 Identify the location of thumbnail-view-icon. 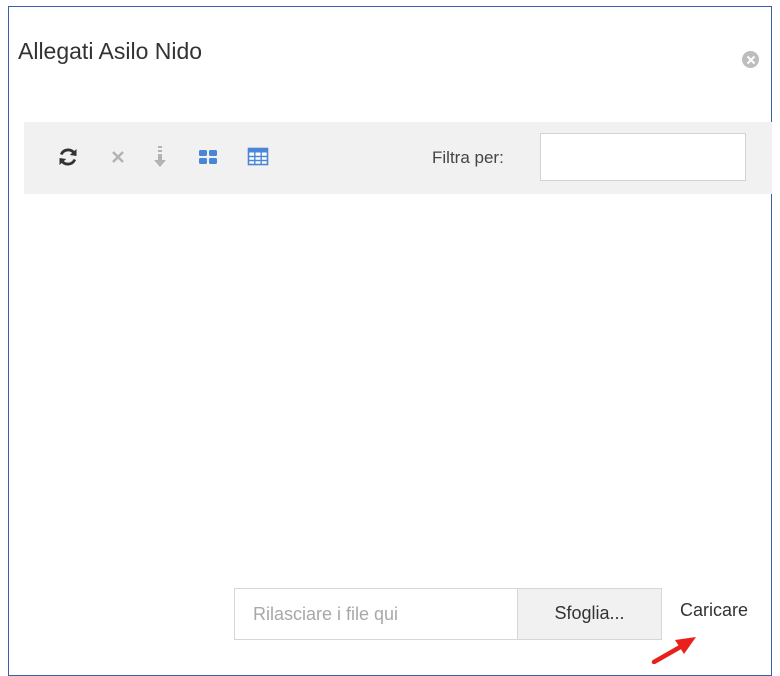
(208, 157).